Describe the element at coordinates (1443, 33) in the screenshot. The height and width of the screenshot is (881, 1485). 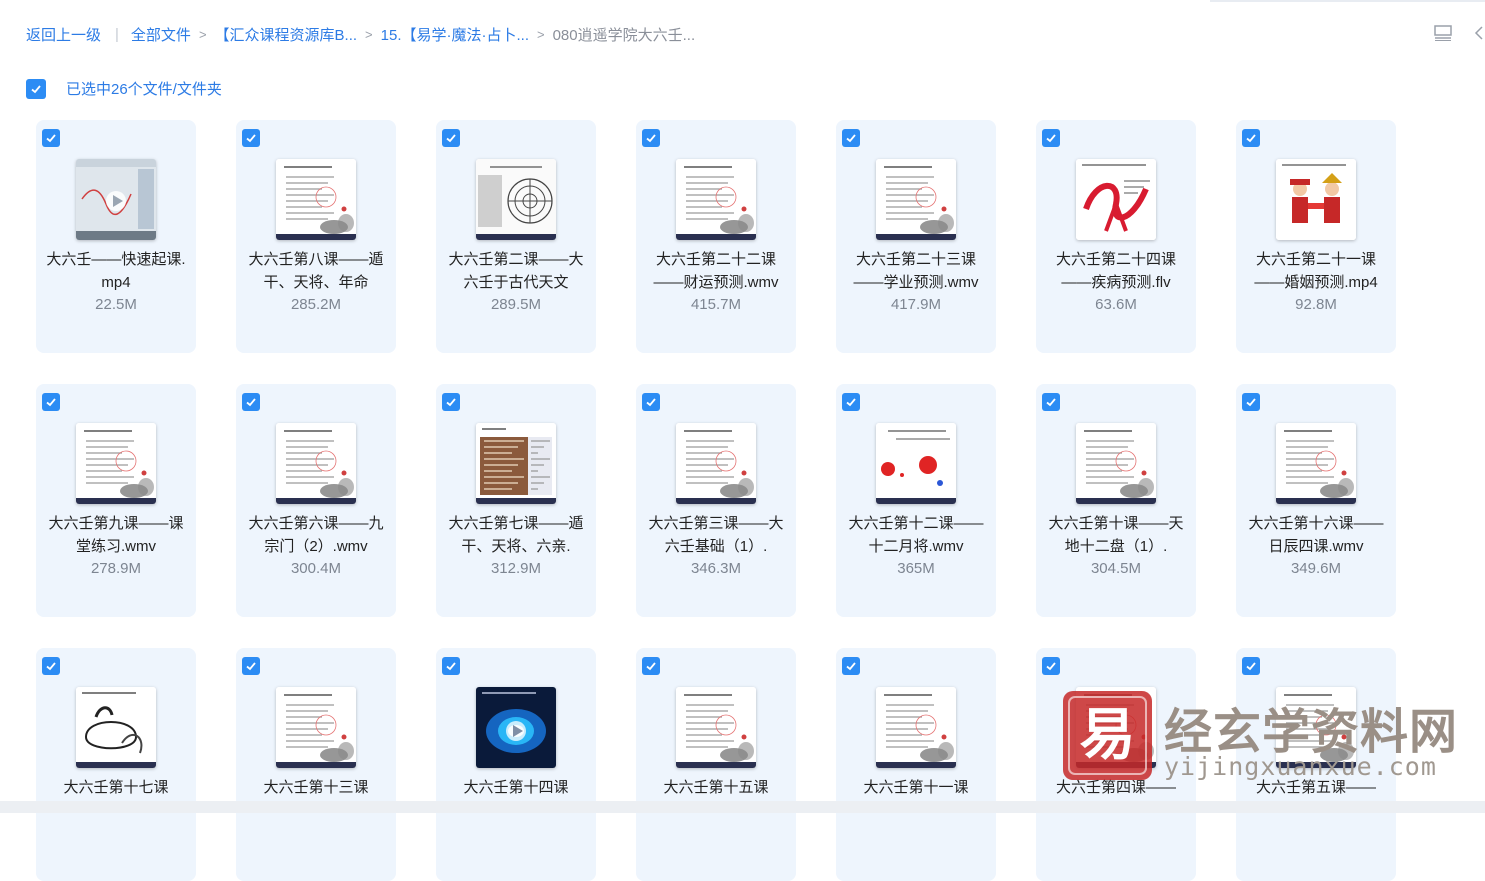
I see `list-view-icon` at that location.